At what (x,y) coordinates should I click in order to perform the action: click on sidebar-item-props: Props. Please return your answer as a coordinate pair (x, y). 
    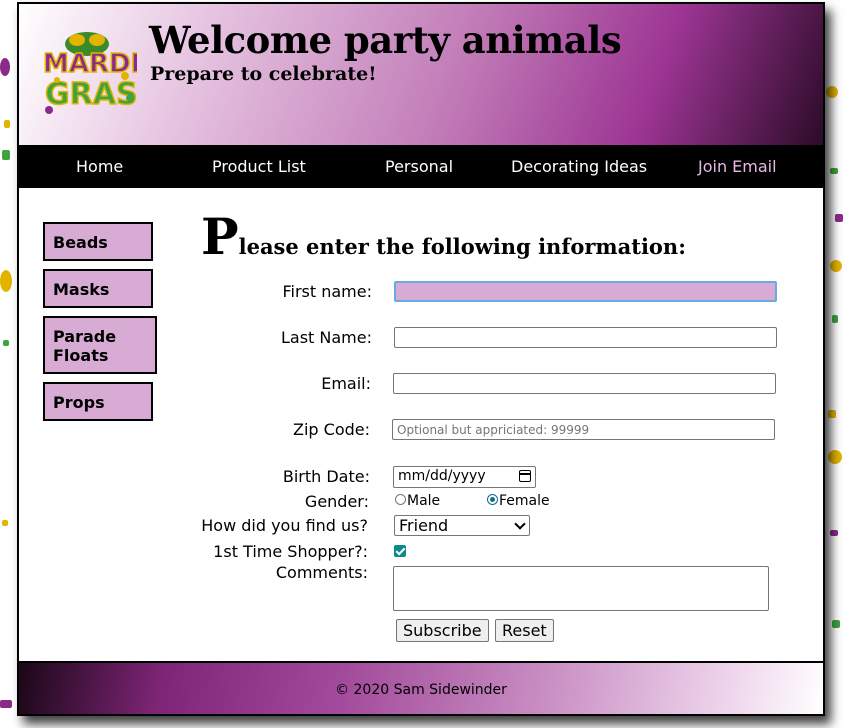
    Looking at the image, I should click on (98, 401).